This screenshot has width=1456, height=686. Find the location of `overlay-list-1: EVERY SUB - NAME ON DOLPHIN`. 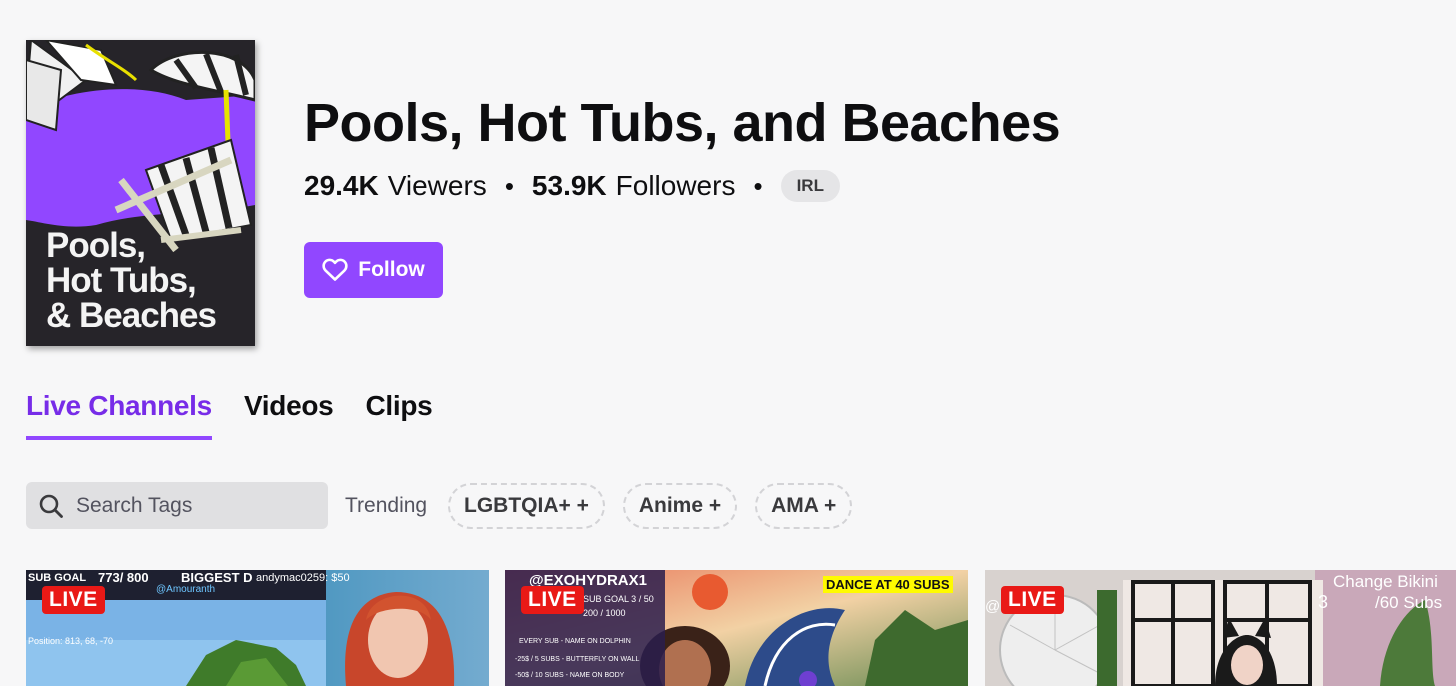

overlay-list-1: EVERY SUB - NAME ON DOLPHIN is located at coordinates (575, 641).